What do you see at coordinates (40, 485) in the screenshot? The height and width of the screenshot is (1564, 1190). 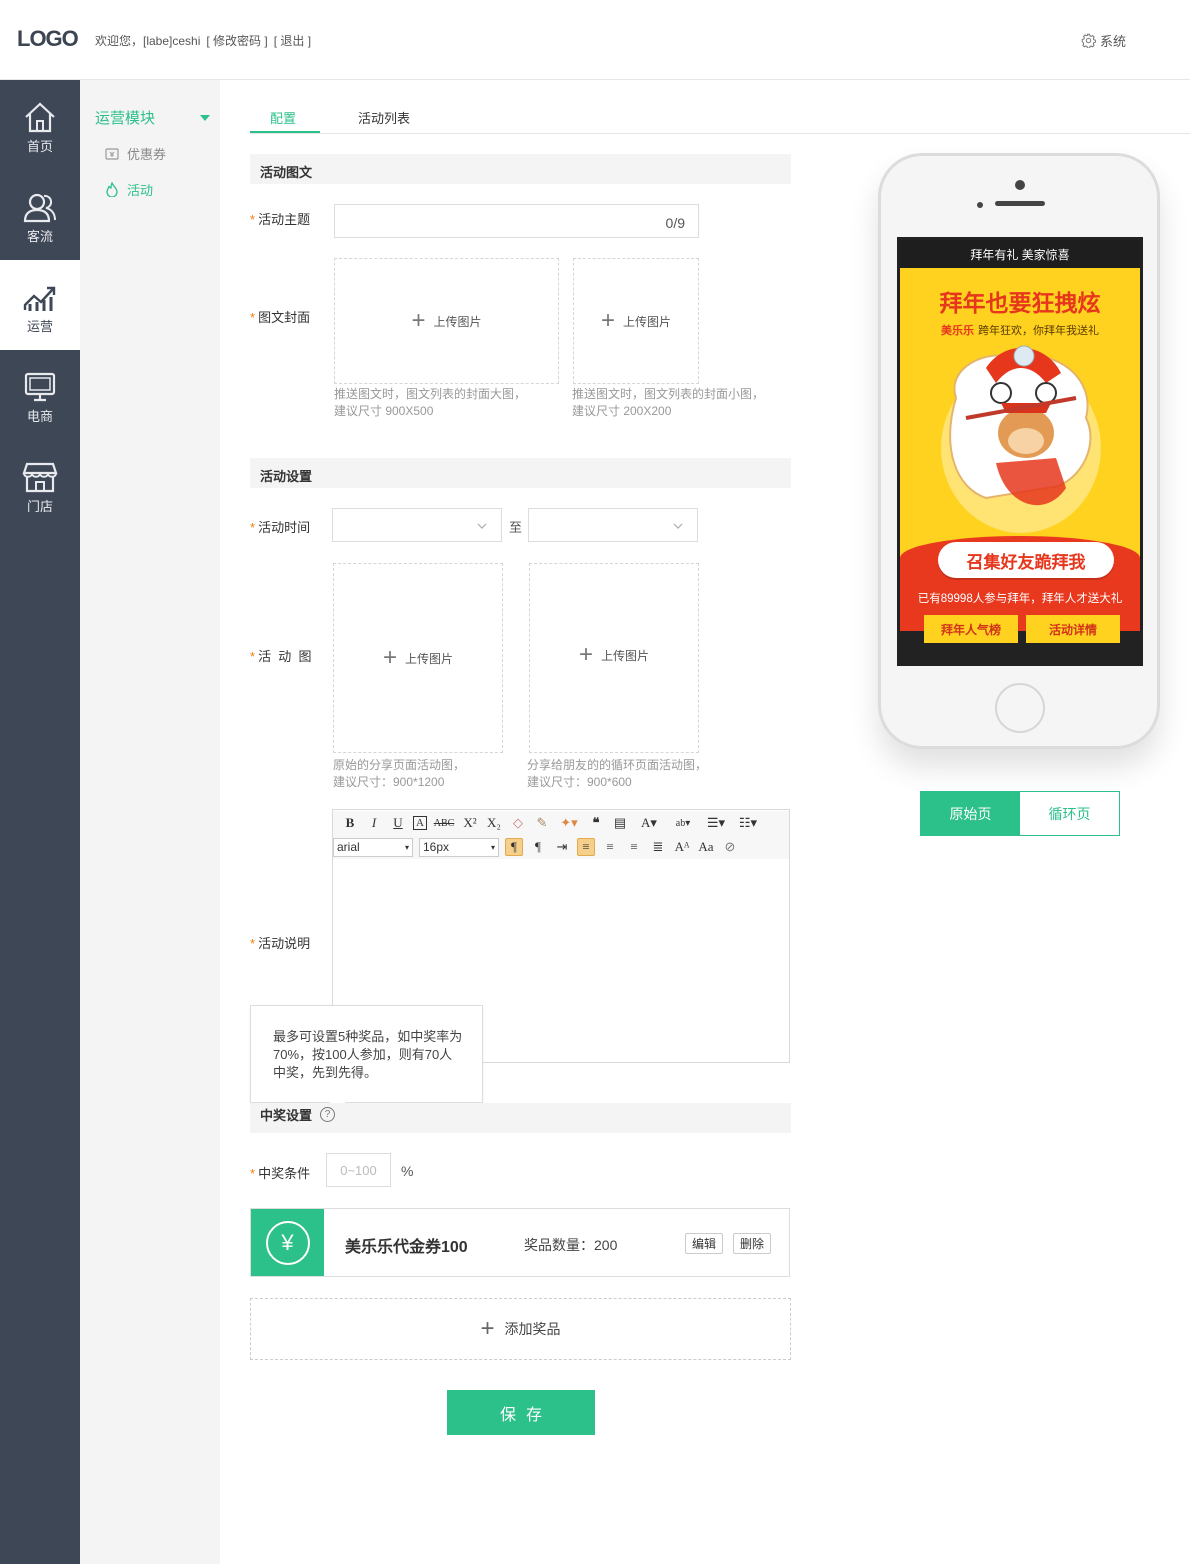 I see `nav-item-store: 门店` at bounding box center [40, 485].